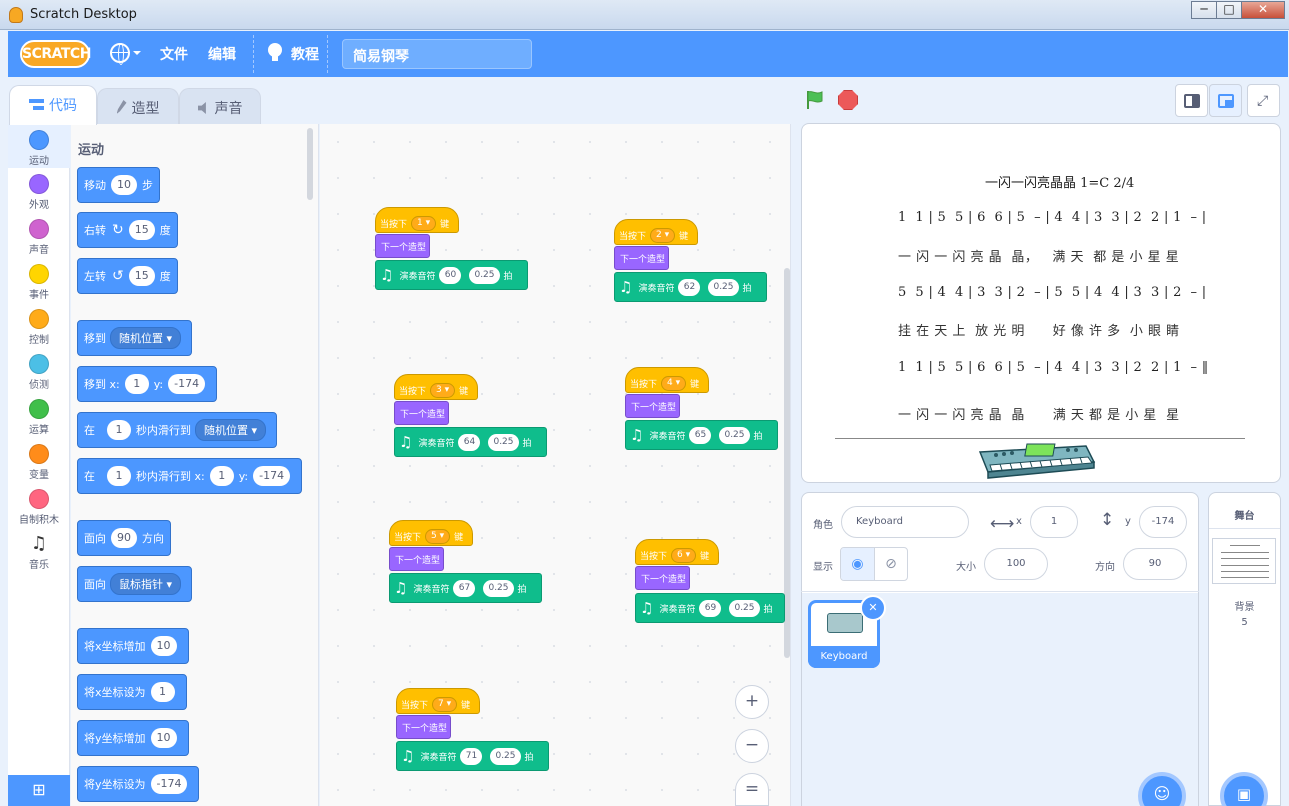  What do you see at coordinates (124, 185) in the screenshot?
I see `steps-input: 10` at bounding box center [124, 185].